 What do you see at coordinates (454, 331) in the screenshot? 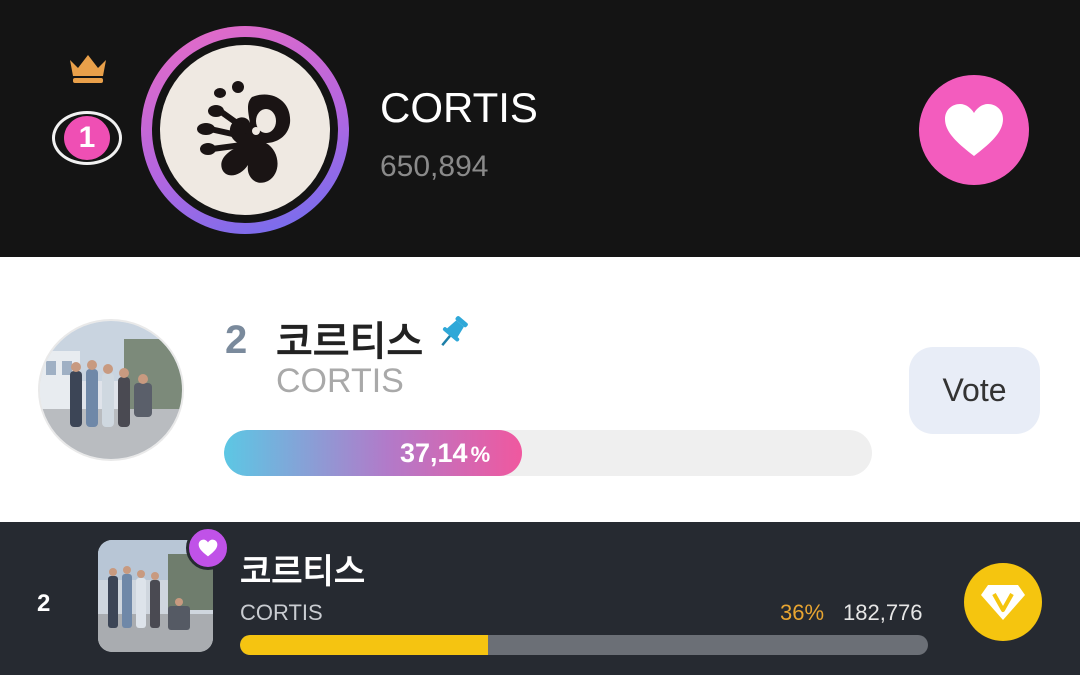
I see `pin-icon` at bounding box center [454, 331].